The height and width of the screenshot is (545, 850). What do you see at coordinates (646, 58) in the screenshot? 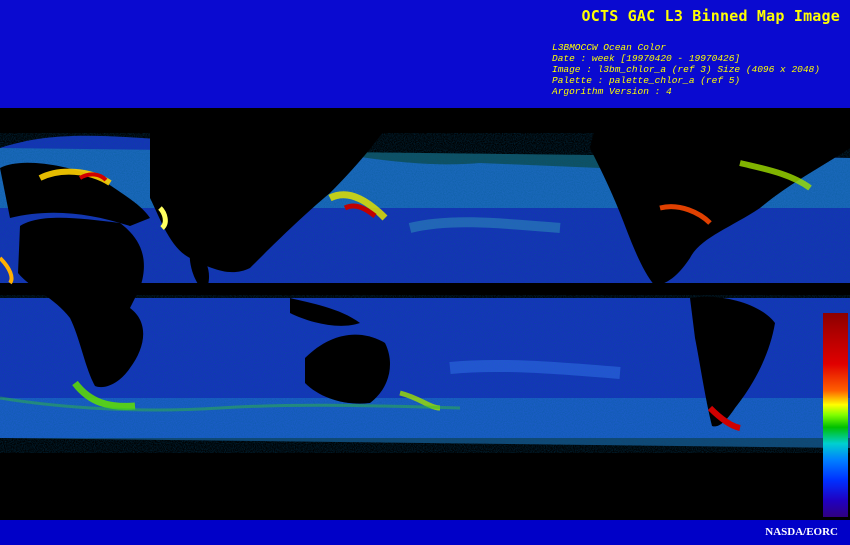
I see `meta-line-date: Date : week [19970420 - 19970426]` at bounding box center [646, 58].